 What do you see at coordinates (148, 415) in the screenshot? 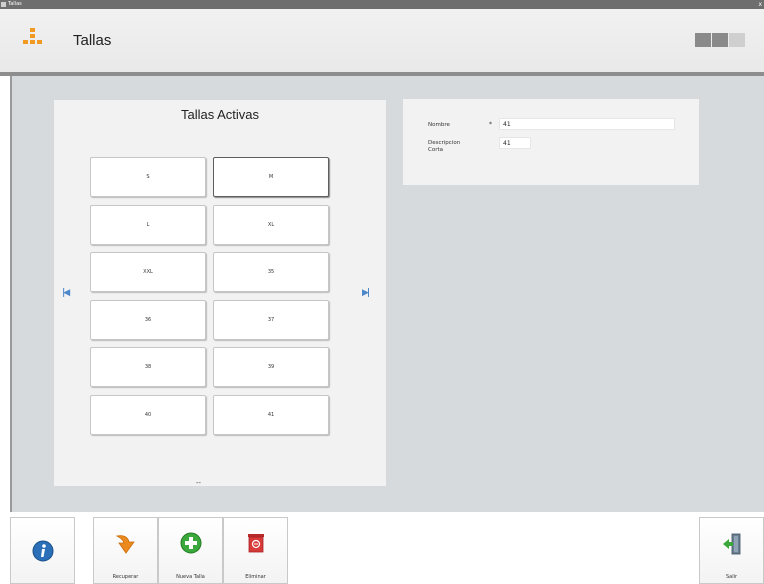
I see `size-button-40: 40` at bounding box center [148, 415].